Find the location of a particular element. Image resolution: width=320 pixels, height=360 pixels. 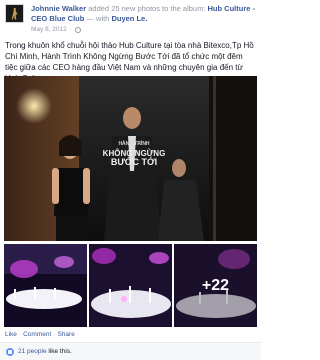

thumb-2-image is located at coordinates (130, 285).